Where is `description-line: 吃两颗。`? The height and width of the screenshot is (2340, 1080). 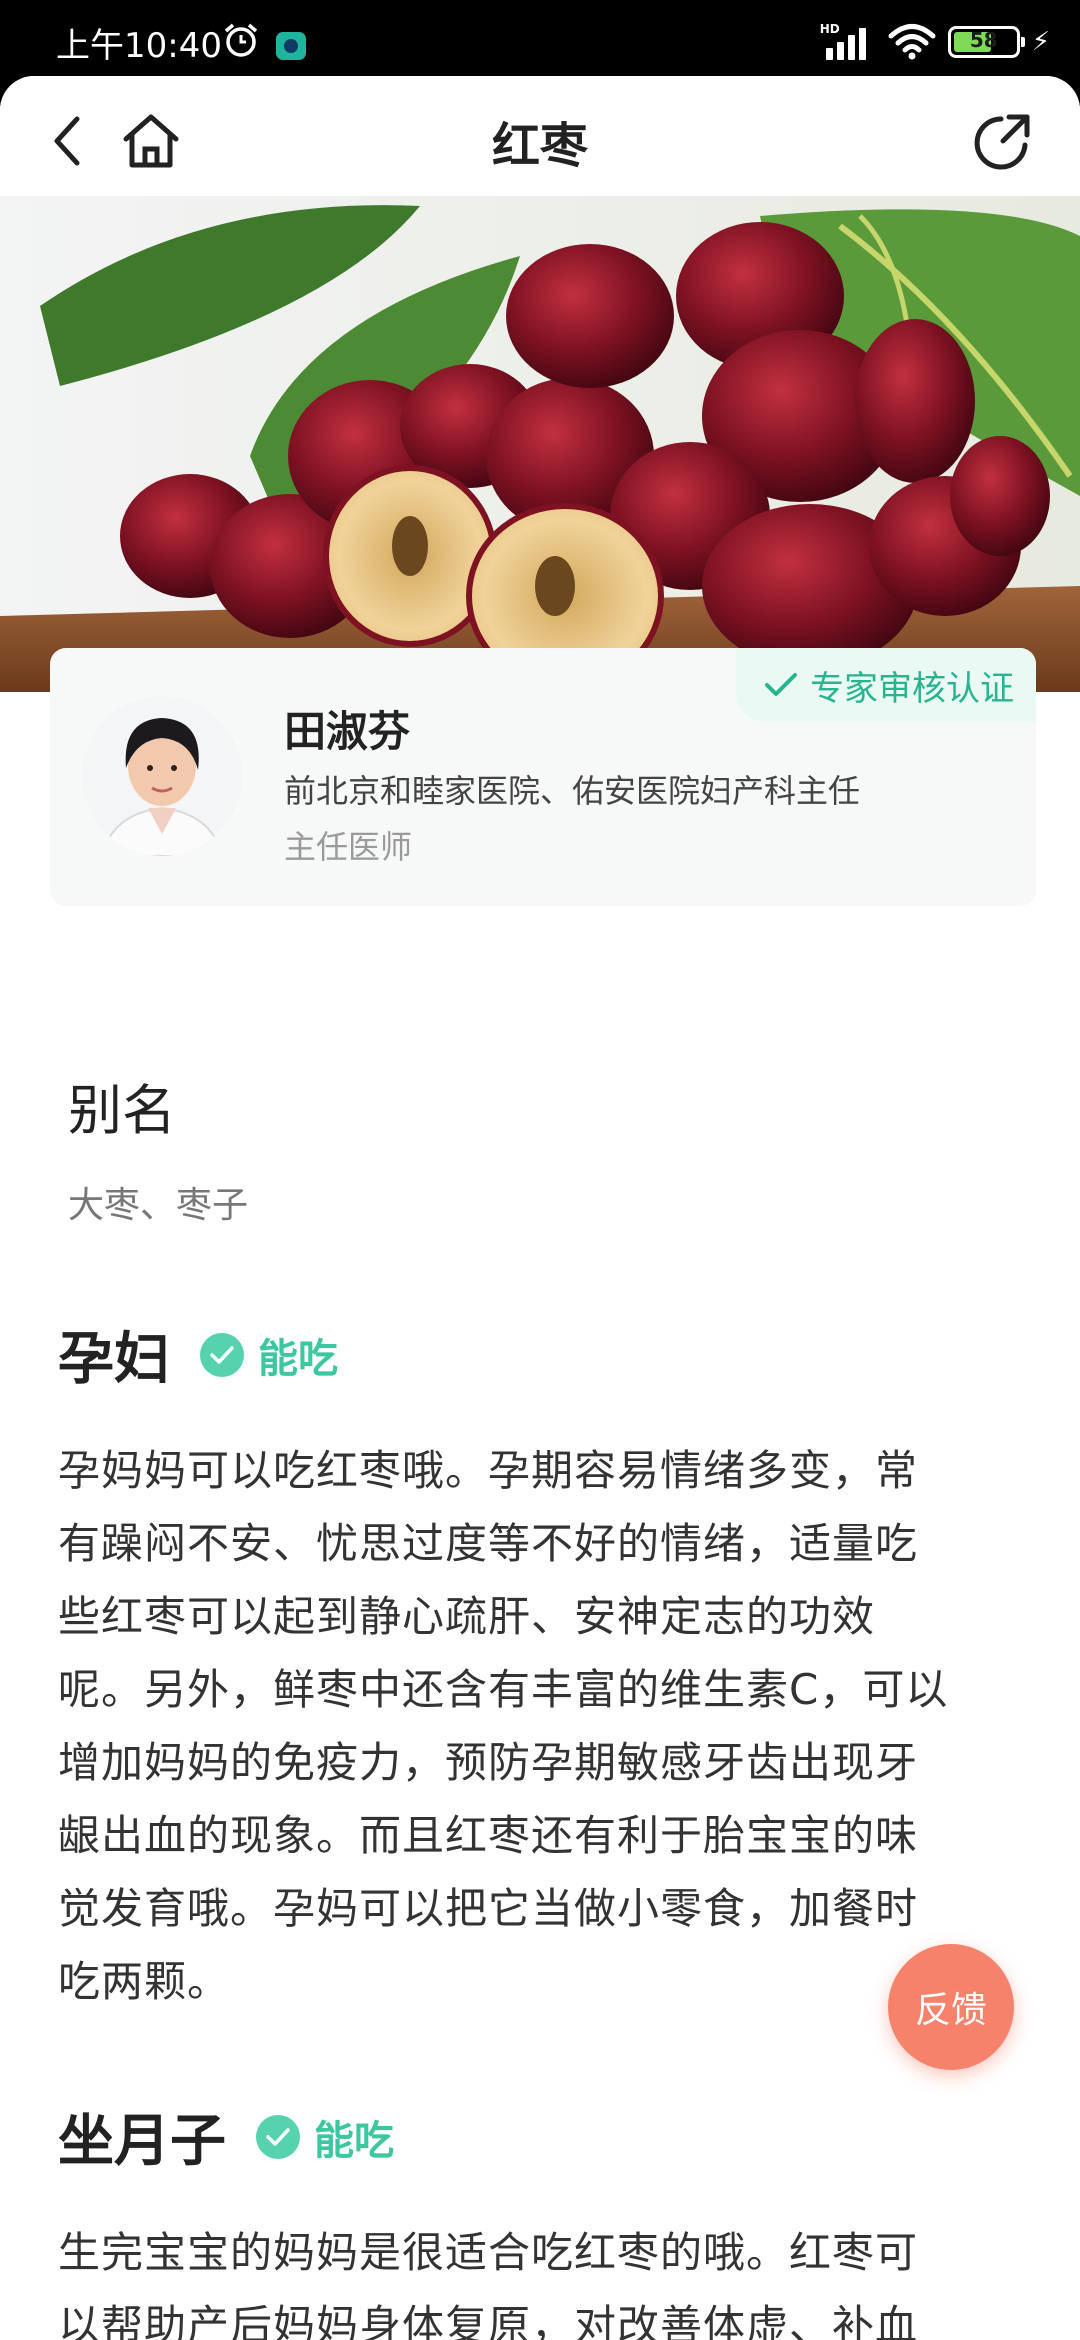
description-line: 吃两颗。 is located at coordinates (144, 1981).